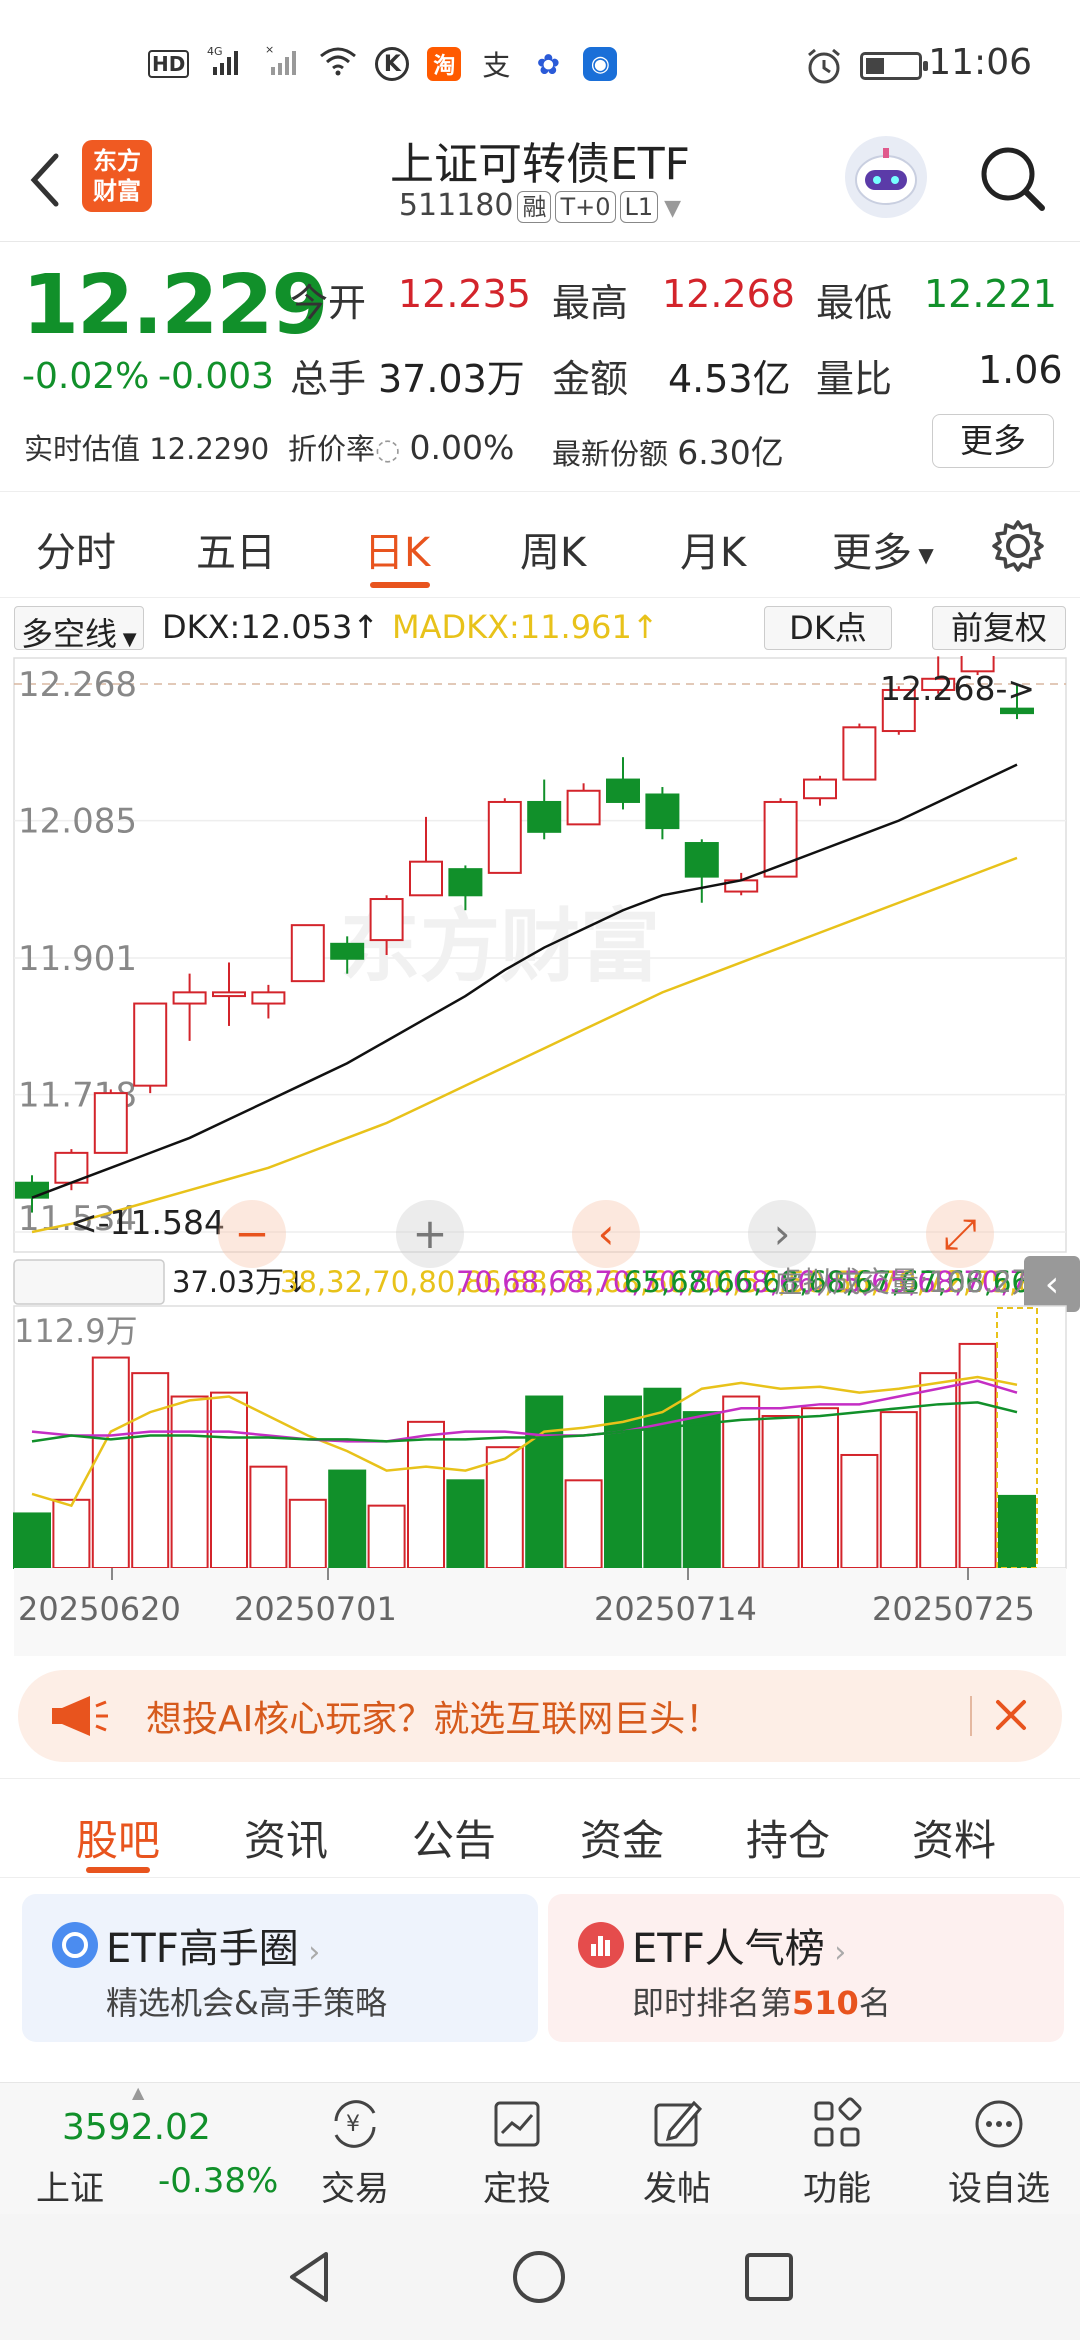 The image size is (1080, 2340). I want to click on tab-monthly-k: 月K, so click(713, 549).